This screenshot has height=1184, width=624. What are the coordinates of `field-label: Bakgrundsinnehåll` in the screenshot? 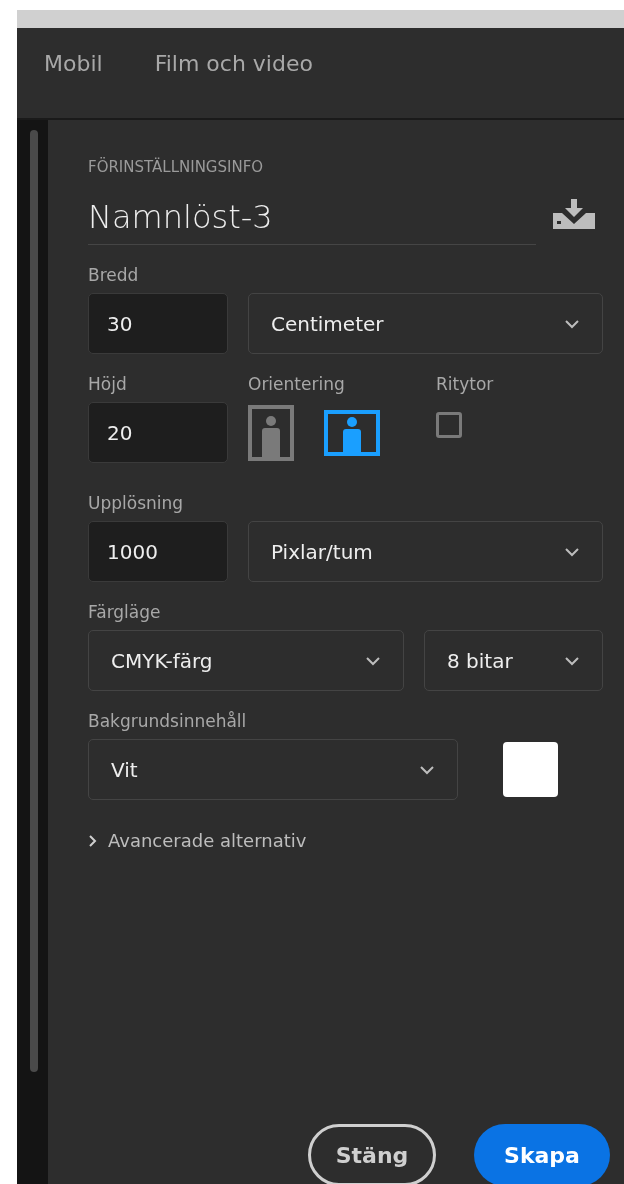 It's located at (167, 721).